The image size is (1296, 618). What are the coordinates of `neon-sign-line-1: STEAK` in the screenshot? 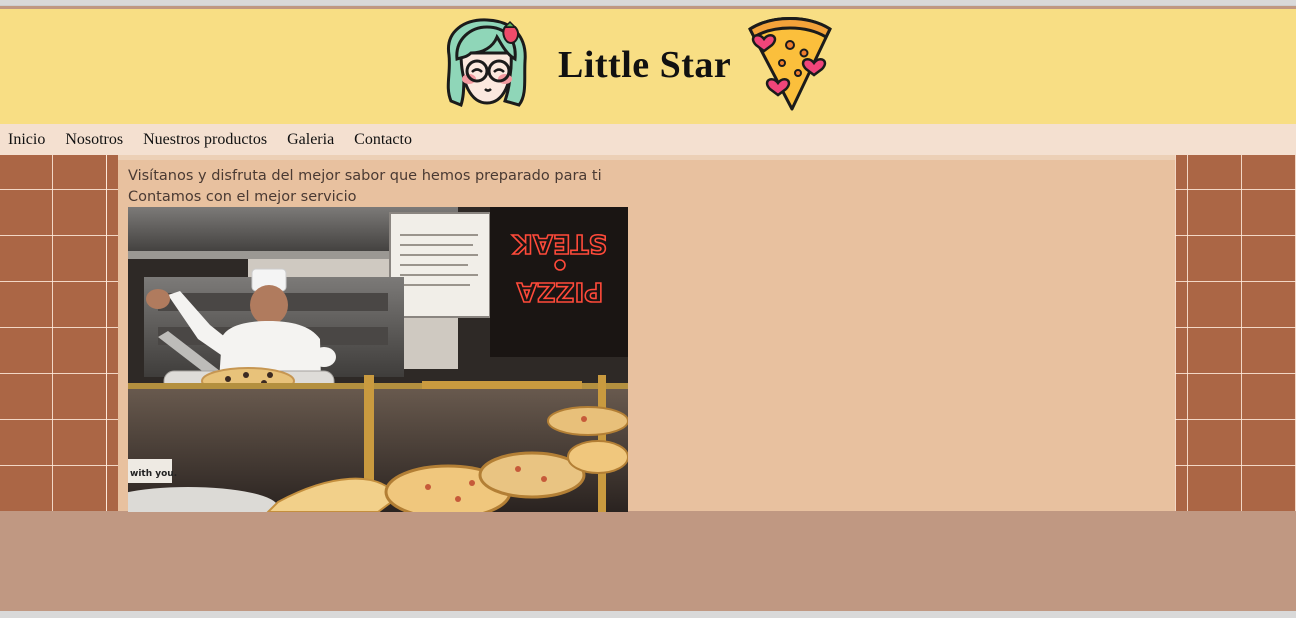 It's located at (559, 243).